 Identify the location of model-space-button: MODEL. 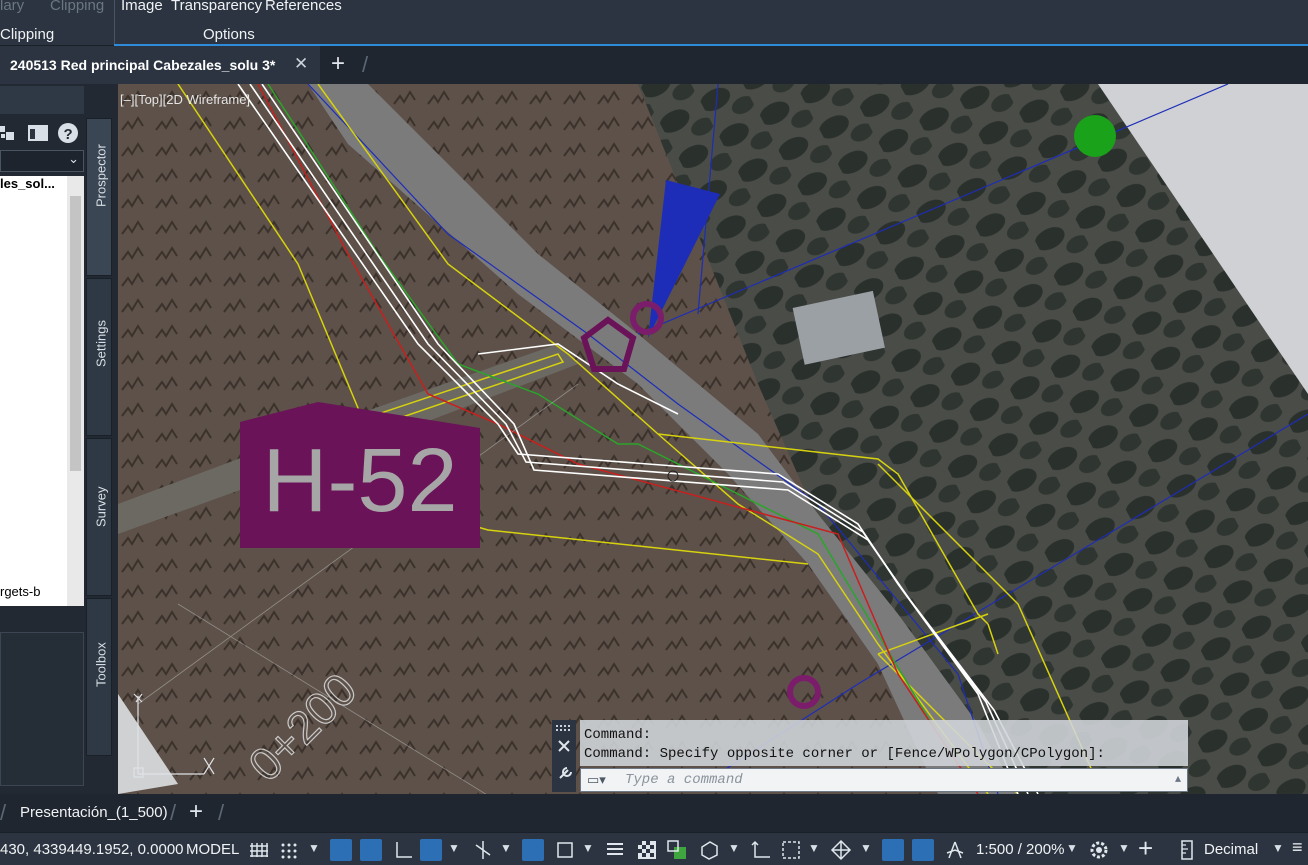
(212, 849).